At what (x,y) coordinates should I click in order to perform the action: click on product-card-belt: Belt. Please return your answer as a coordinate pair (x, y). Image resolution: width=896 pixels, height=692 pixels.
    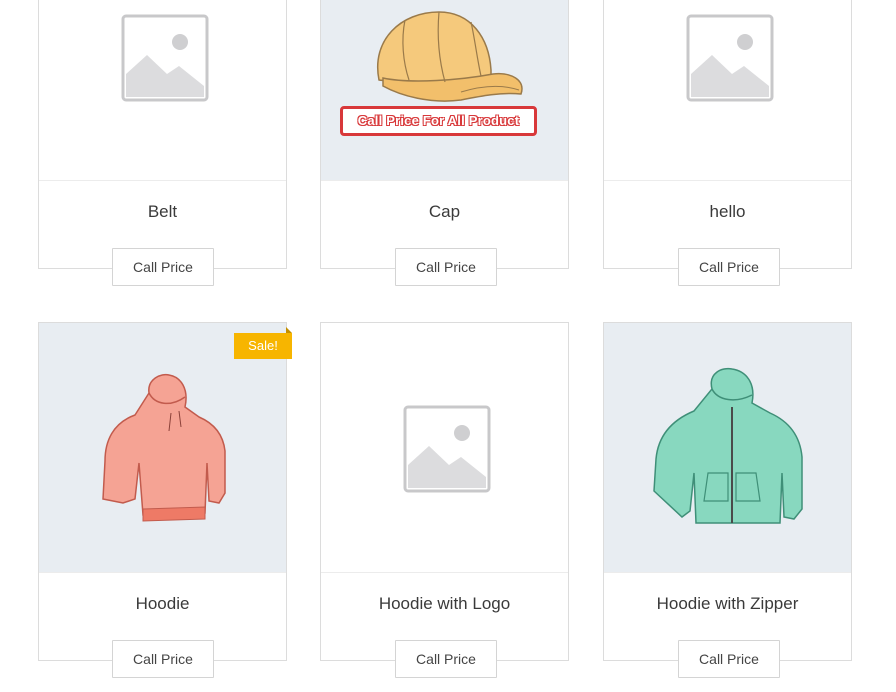
    Looking at the image, I should click on (162, 134).